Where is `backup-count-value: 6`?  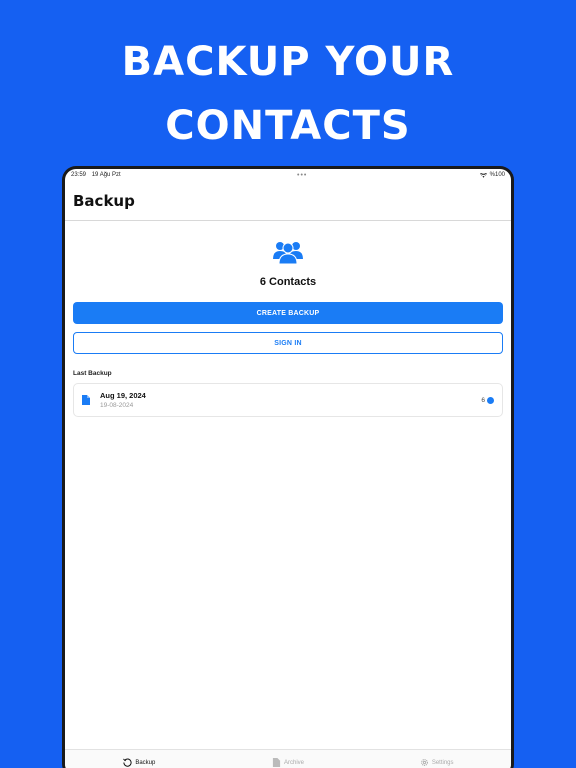
backup-count-value: 6 is located at coordinates (483, 400).